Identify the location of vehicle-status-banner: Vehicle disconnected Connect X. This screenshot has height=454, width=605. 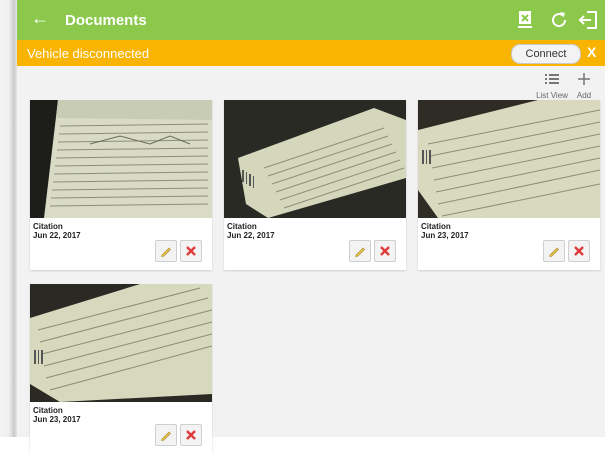
(311, 53).